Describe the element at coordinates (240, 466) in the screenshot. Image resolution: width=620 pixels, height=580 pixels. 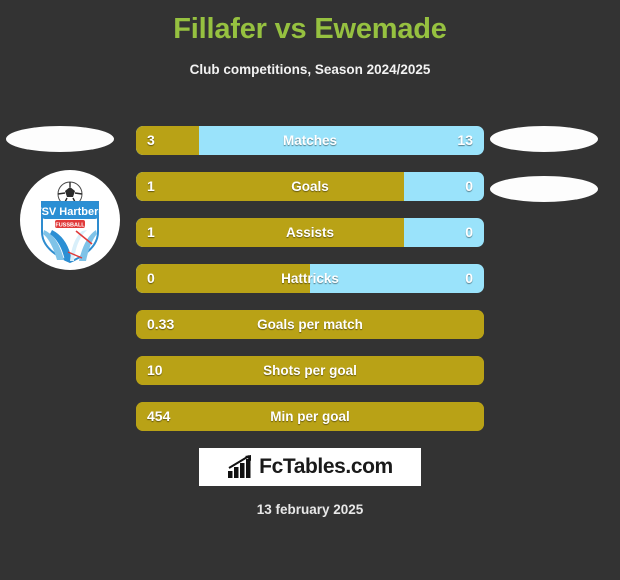
I see `bar-chart-icon` at that location.